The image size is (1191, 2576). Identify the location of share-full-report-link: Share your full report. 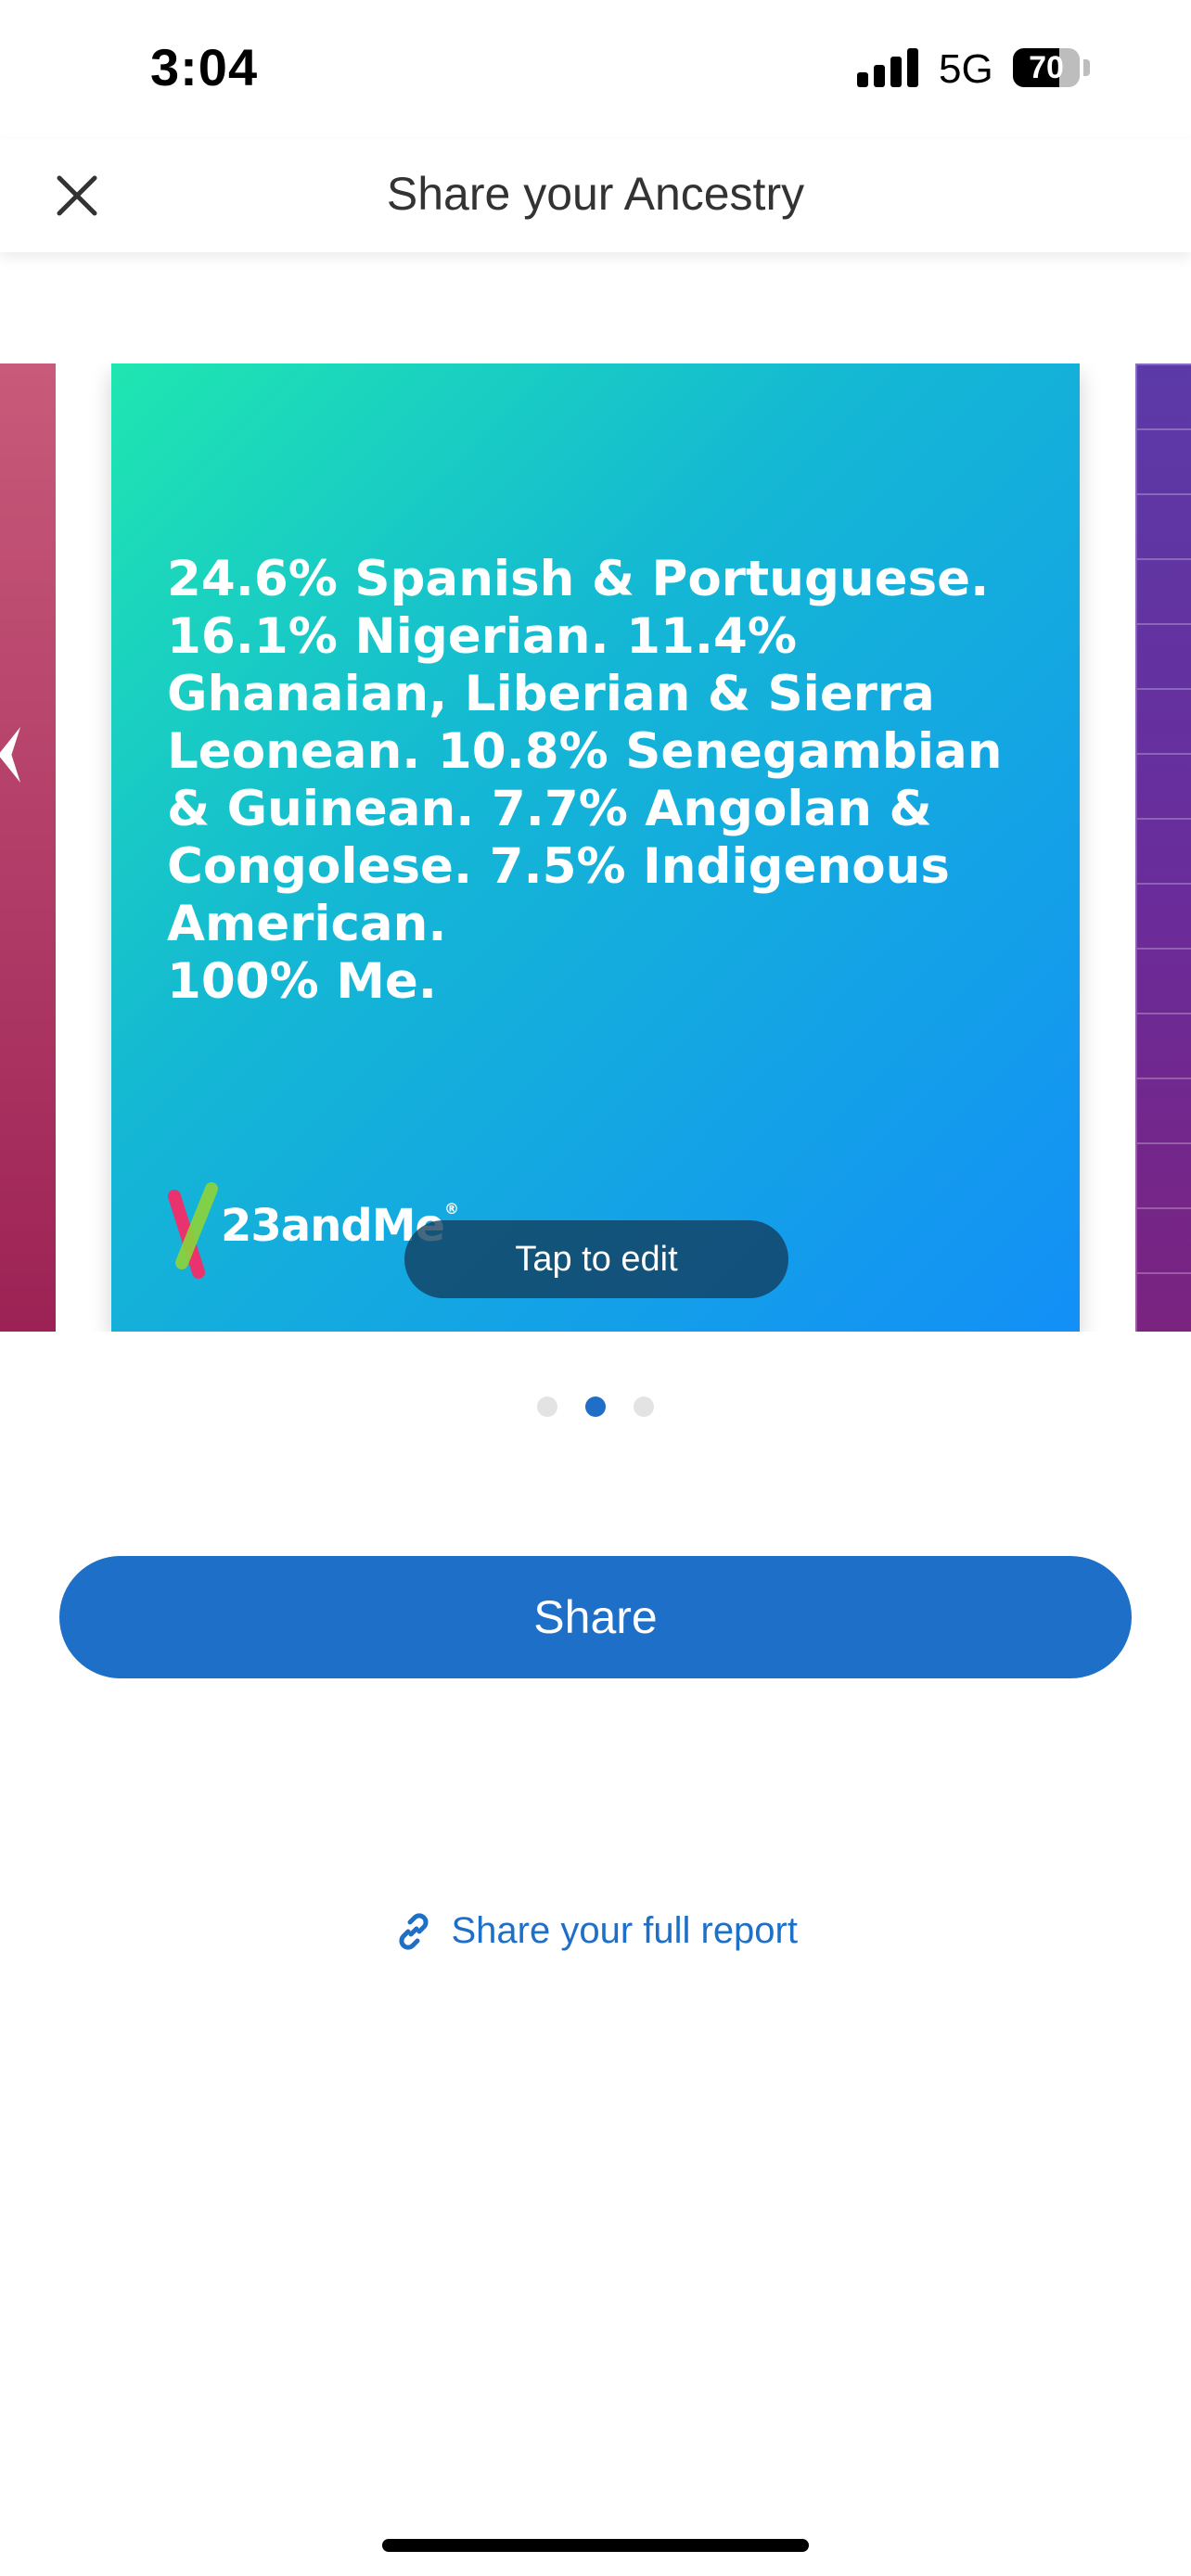
(595, 1931).